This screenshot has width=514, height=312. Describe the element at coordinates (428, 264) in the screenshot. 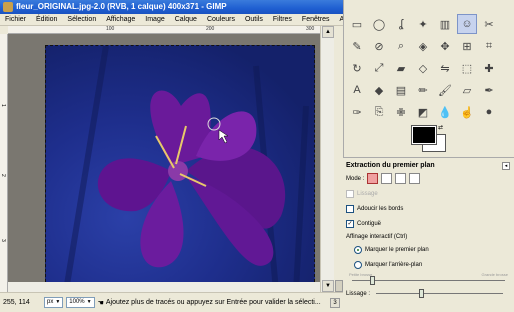

I see `mark-background-row: Marquer l'arrière-plan` at that location.